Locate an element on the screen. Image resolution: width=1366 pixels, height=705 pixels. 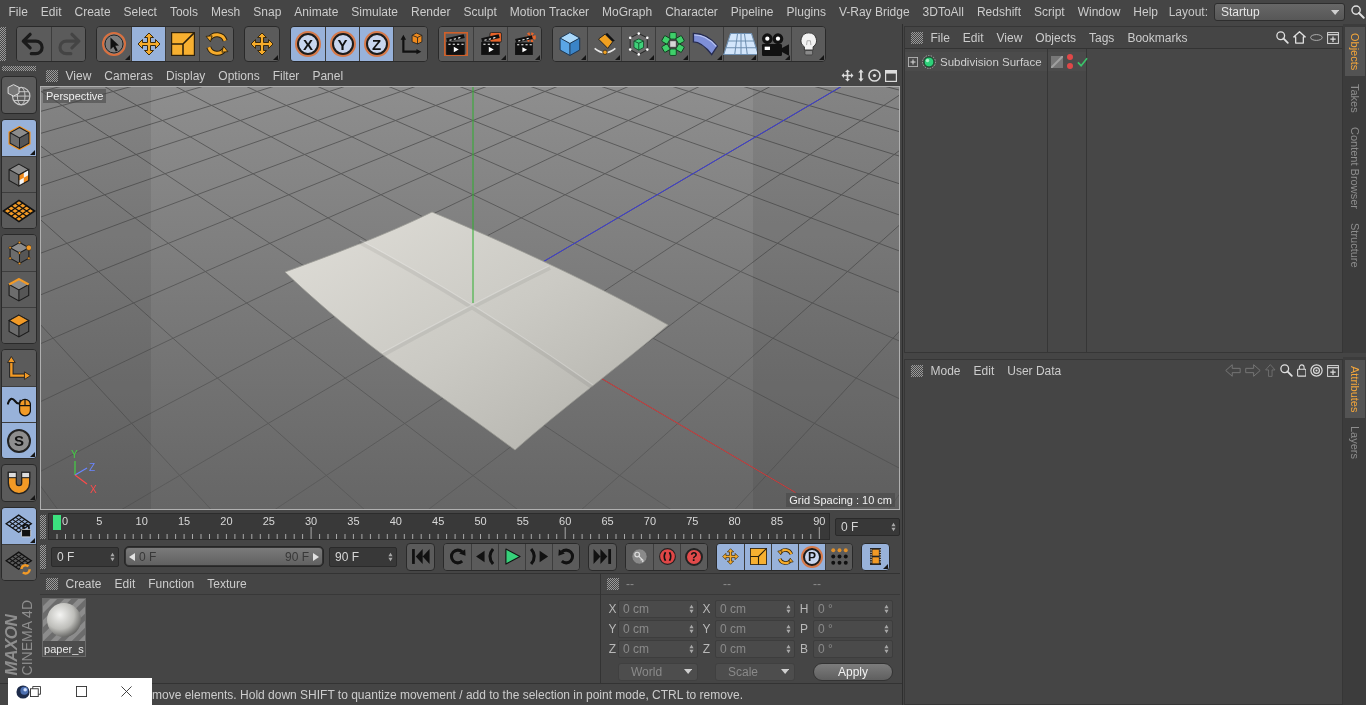
object-row: Subdivision Surface is located at coordinates (976, 61).